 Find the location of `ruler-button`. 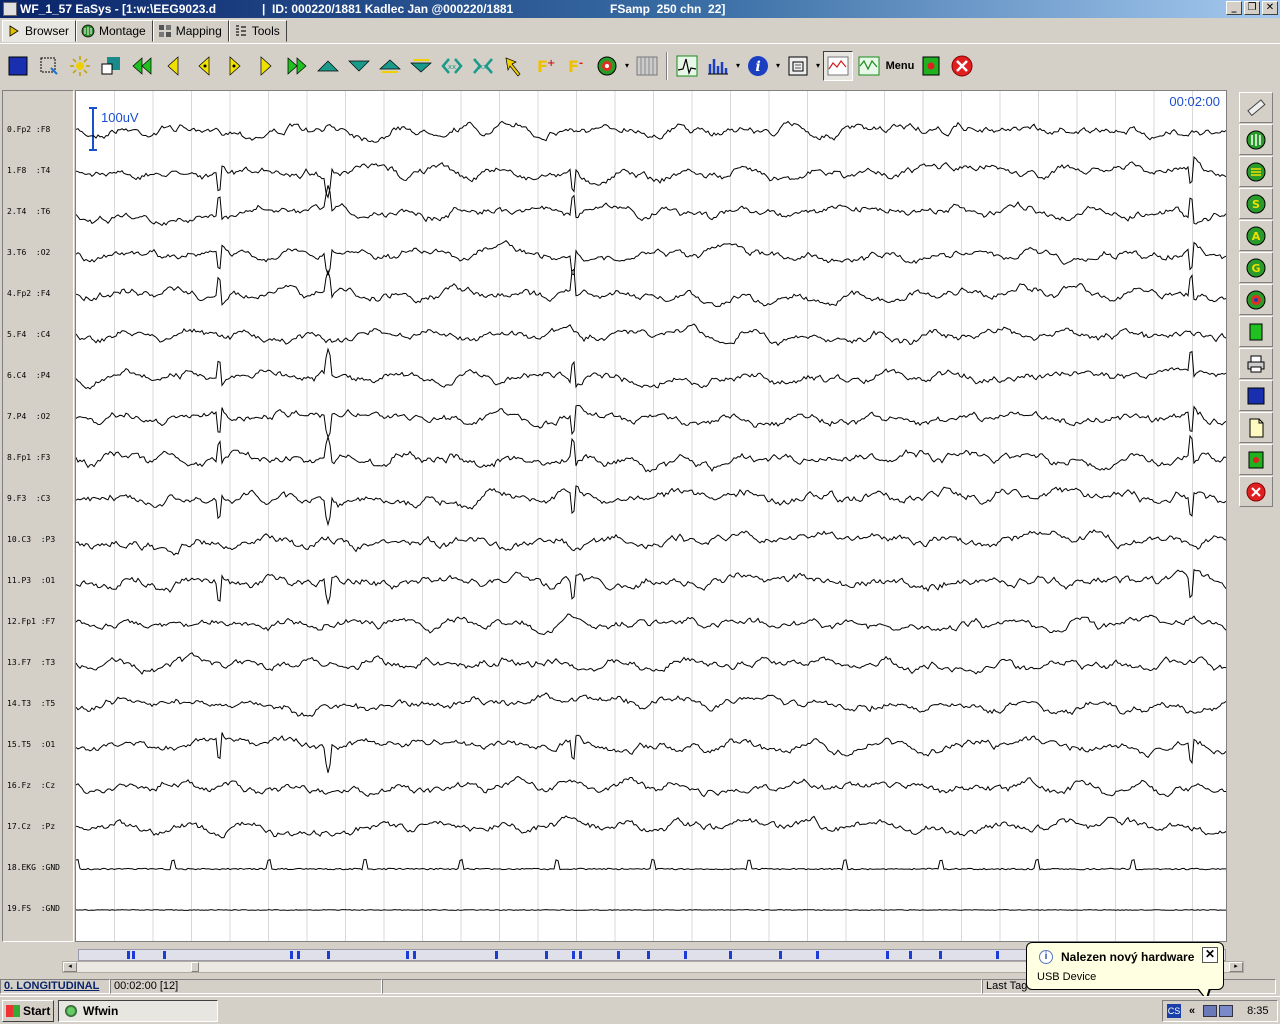

ruler-button is located at coordinates (1255, 107).